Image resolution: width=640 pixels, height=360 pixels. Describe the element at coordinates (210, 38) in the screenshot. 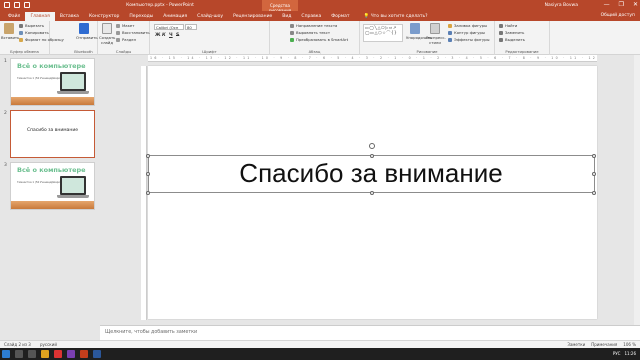

I see `group-font: Calibri (Осн 80 Ж К Ч S Шрифт` at that location.